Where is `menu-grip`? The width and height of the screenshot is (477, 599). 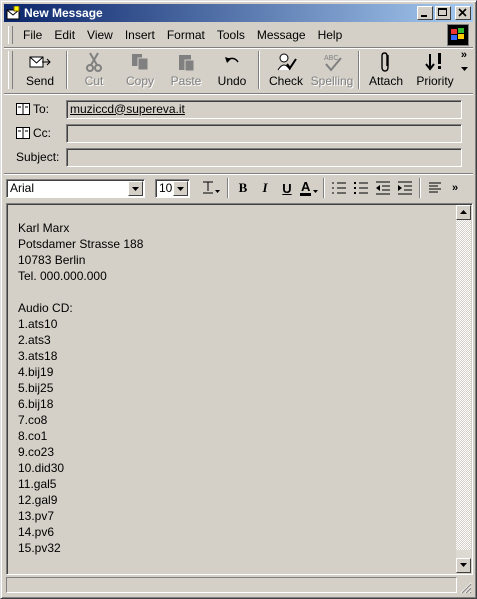
menu-grip is located at coordinates (10, 35).